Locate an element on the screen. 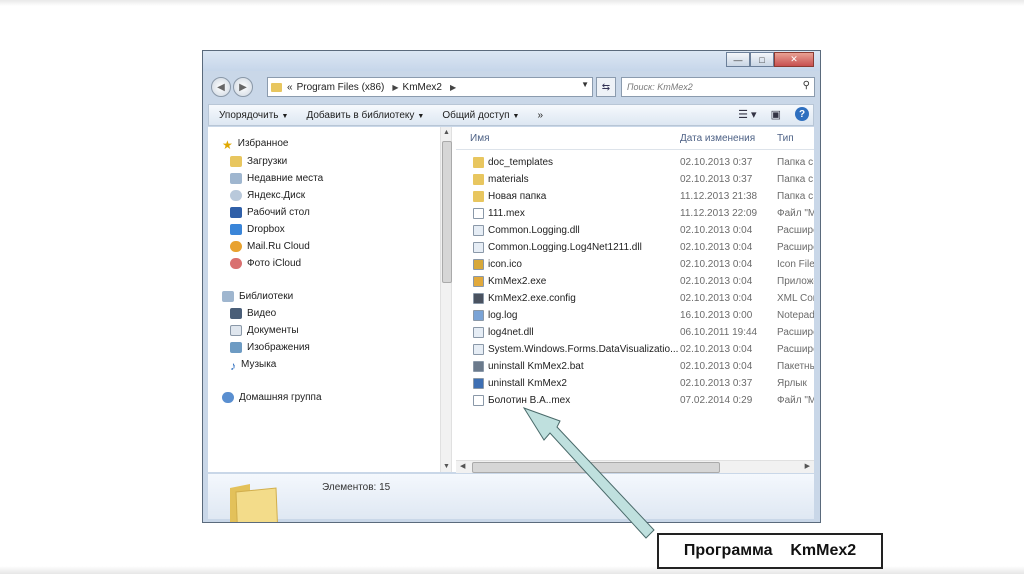  nav-favorites: ★ Избранное is located at coordinates (255, 143).